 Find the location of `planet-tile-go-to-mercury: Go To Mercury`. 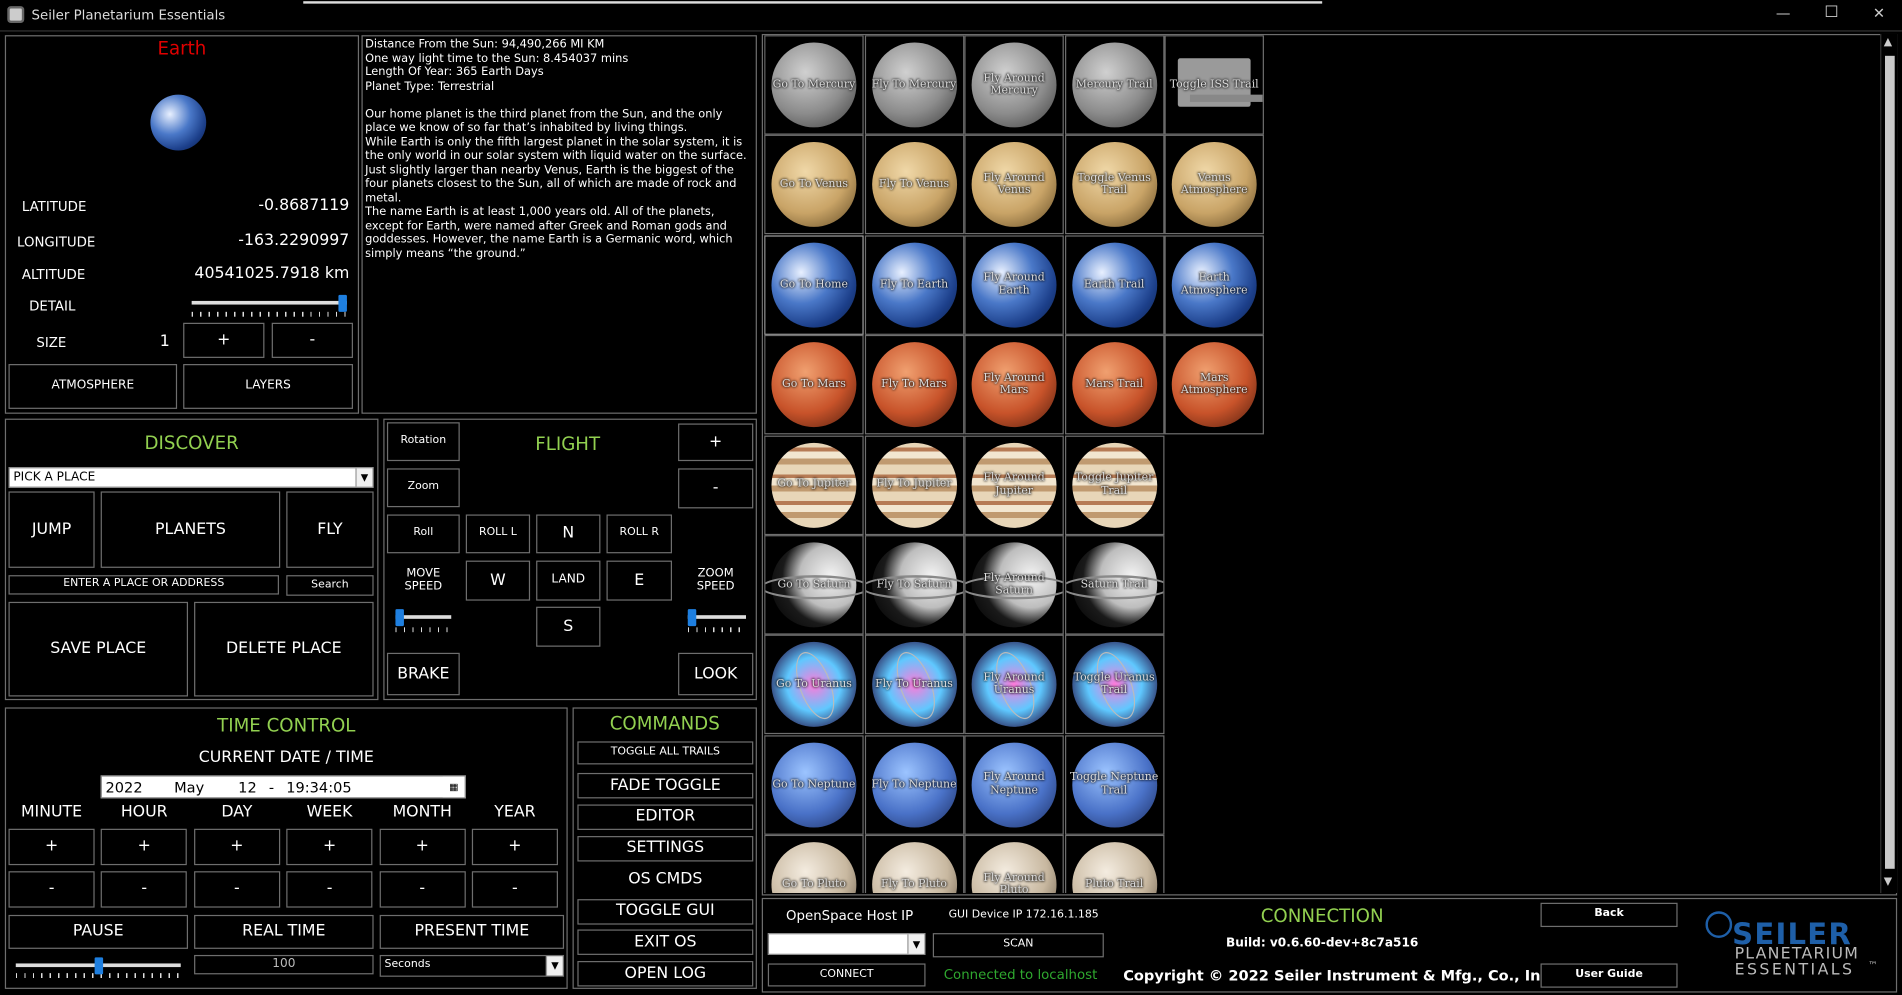

planet-tile-go-to-mercury: Go To Mercury is located at coordinates (814, 85).